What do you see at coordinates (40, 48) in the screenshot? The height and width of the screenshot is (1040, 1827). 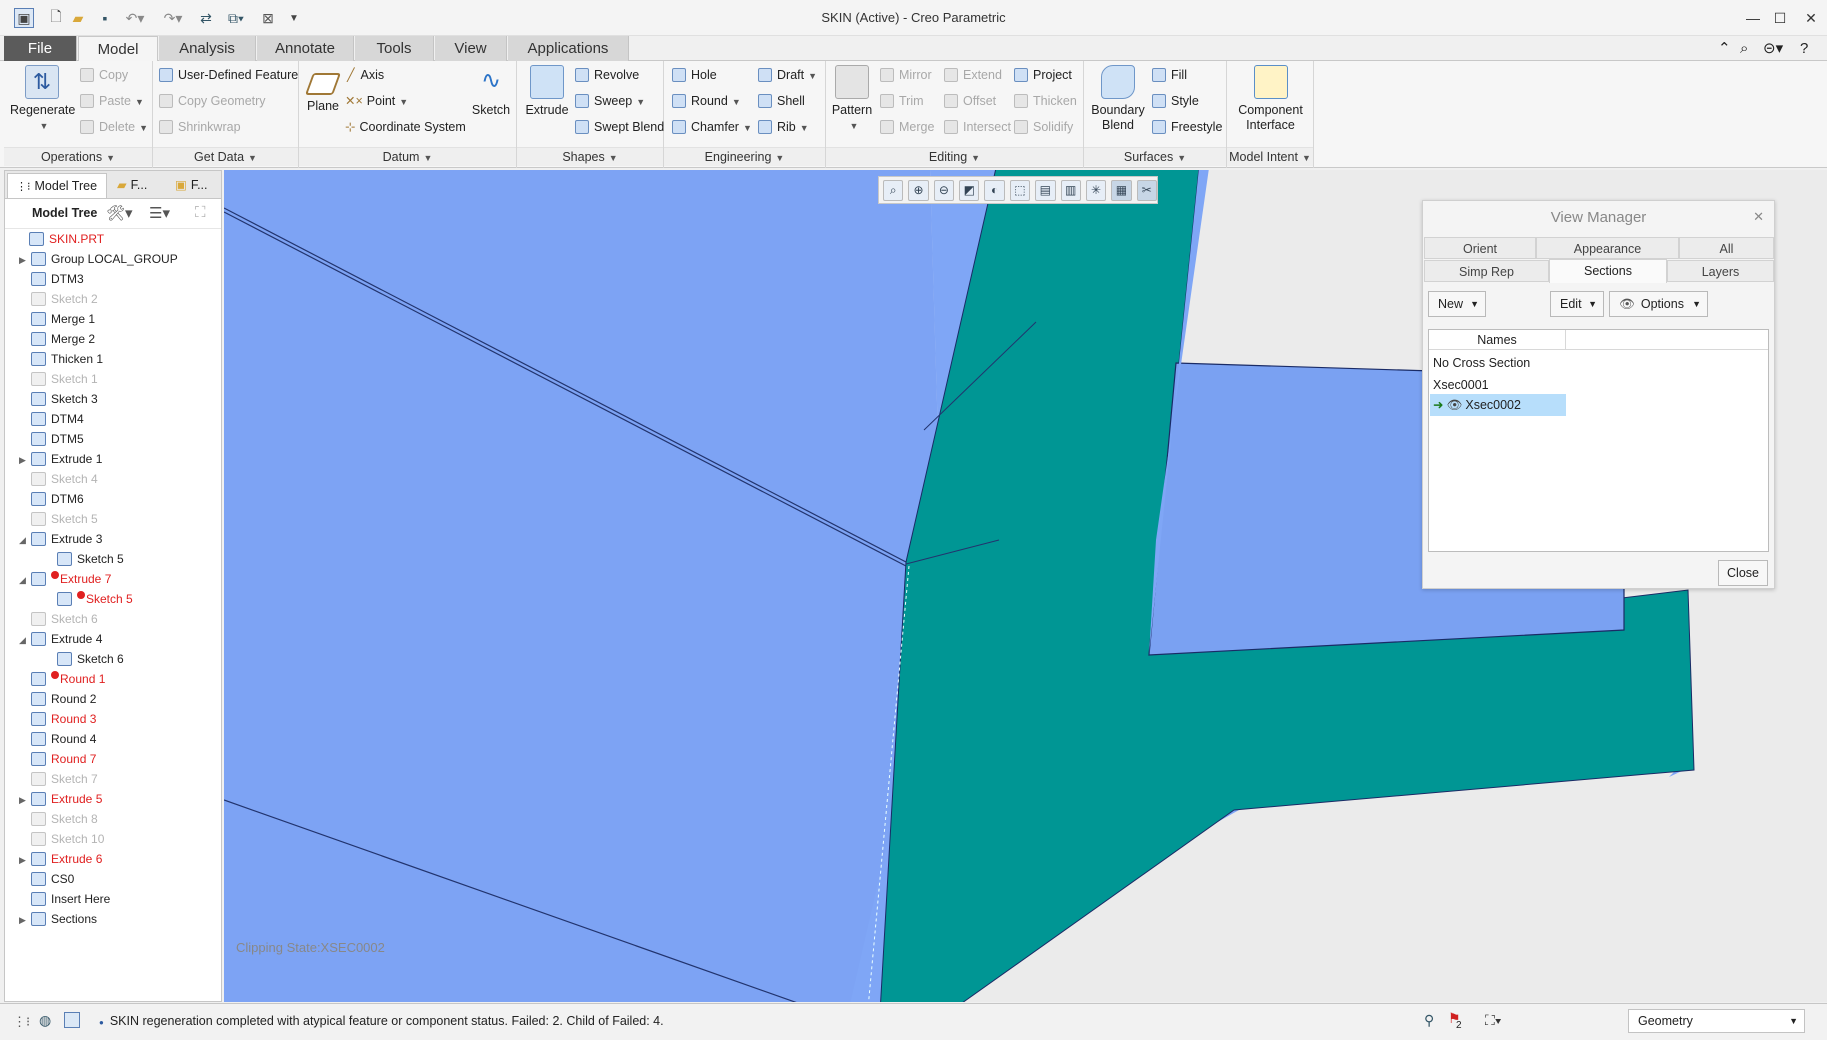 I see `tab-file: File` at bounding box center [40, 48].